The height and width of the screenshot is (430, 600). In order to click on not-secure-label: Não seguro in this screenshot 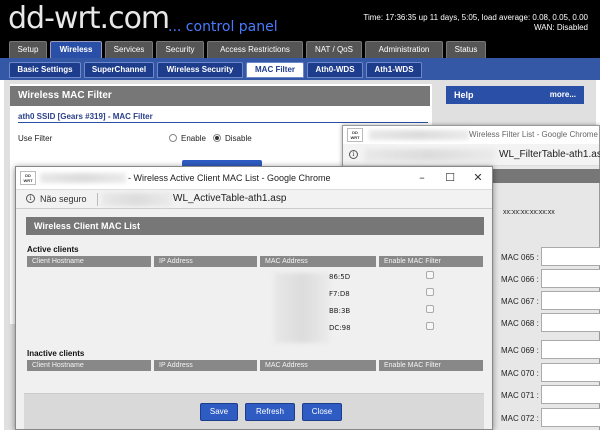, I will do `click(63, 199)`.